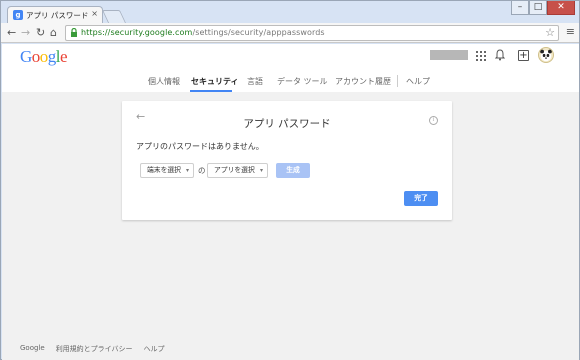 Image resolution: width=580 pixels, height=360 pixels. Describe the element at coordinates (40, 32) in the screenshot. I see `reload-icon: ↻` at that location.